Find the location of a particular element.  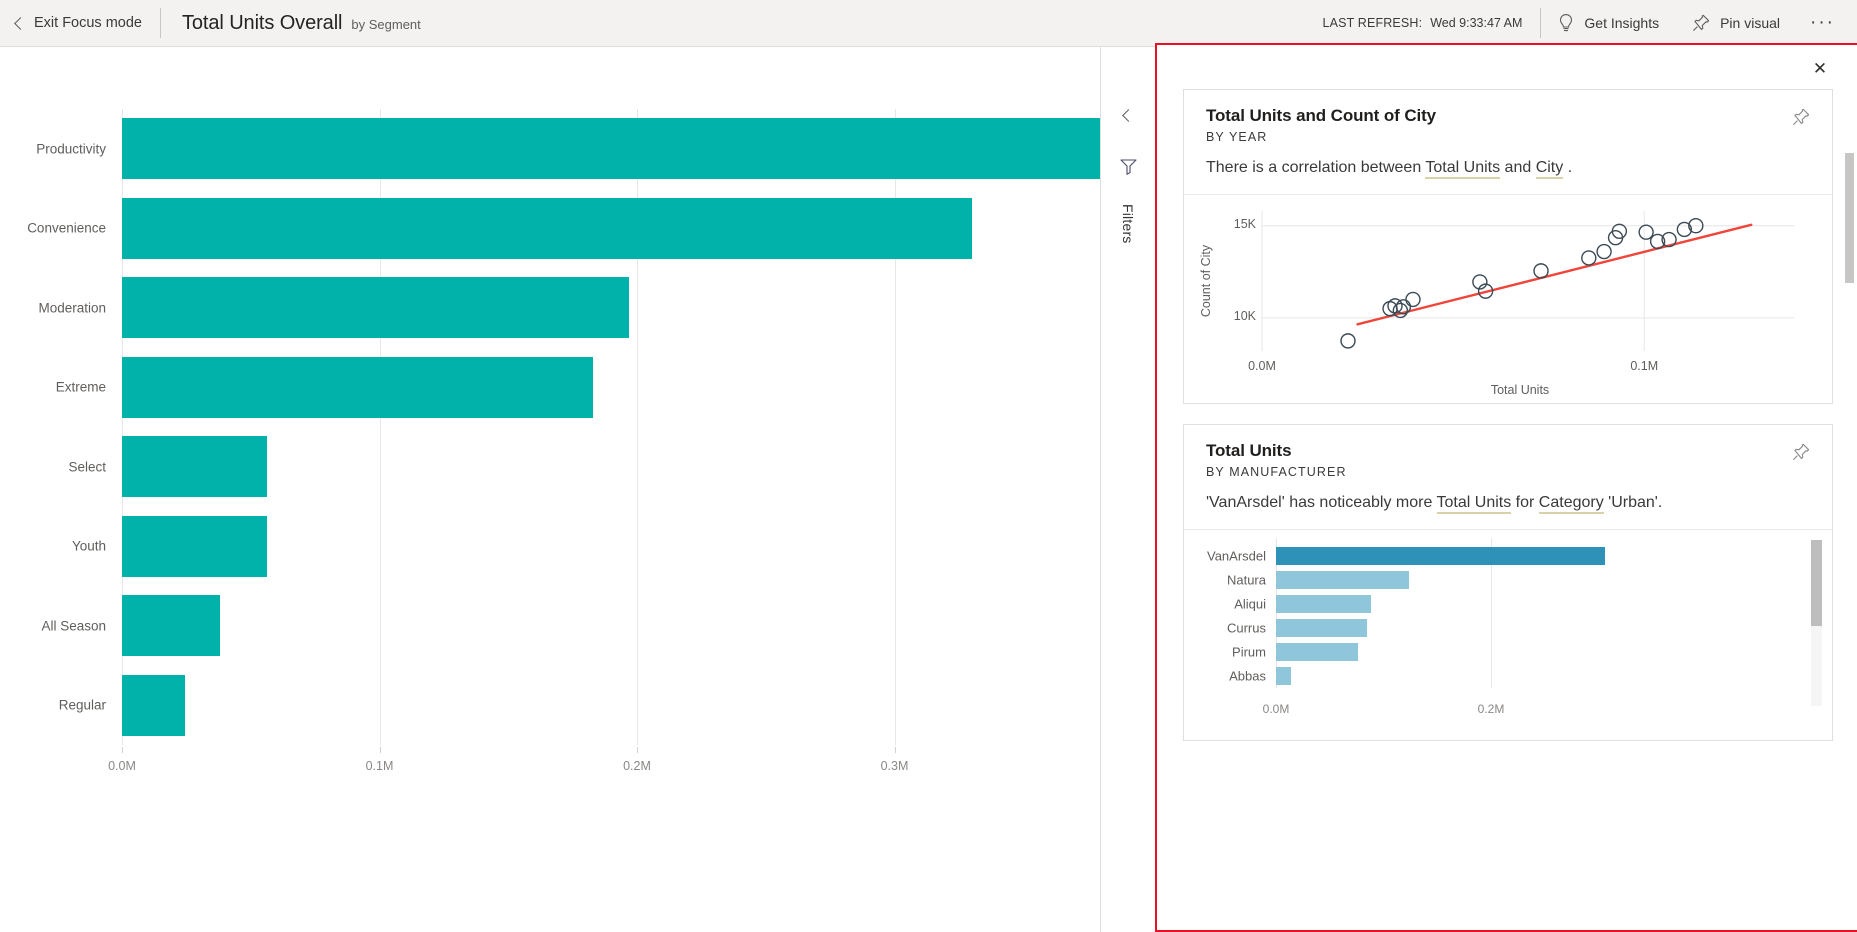

collapse-filters-button is located at coordinates (1128, 115).